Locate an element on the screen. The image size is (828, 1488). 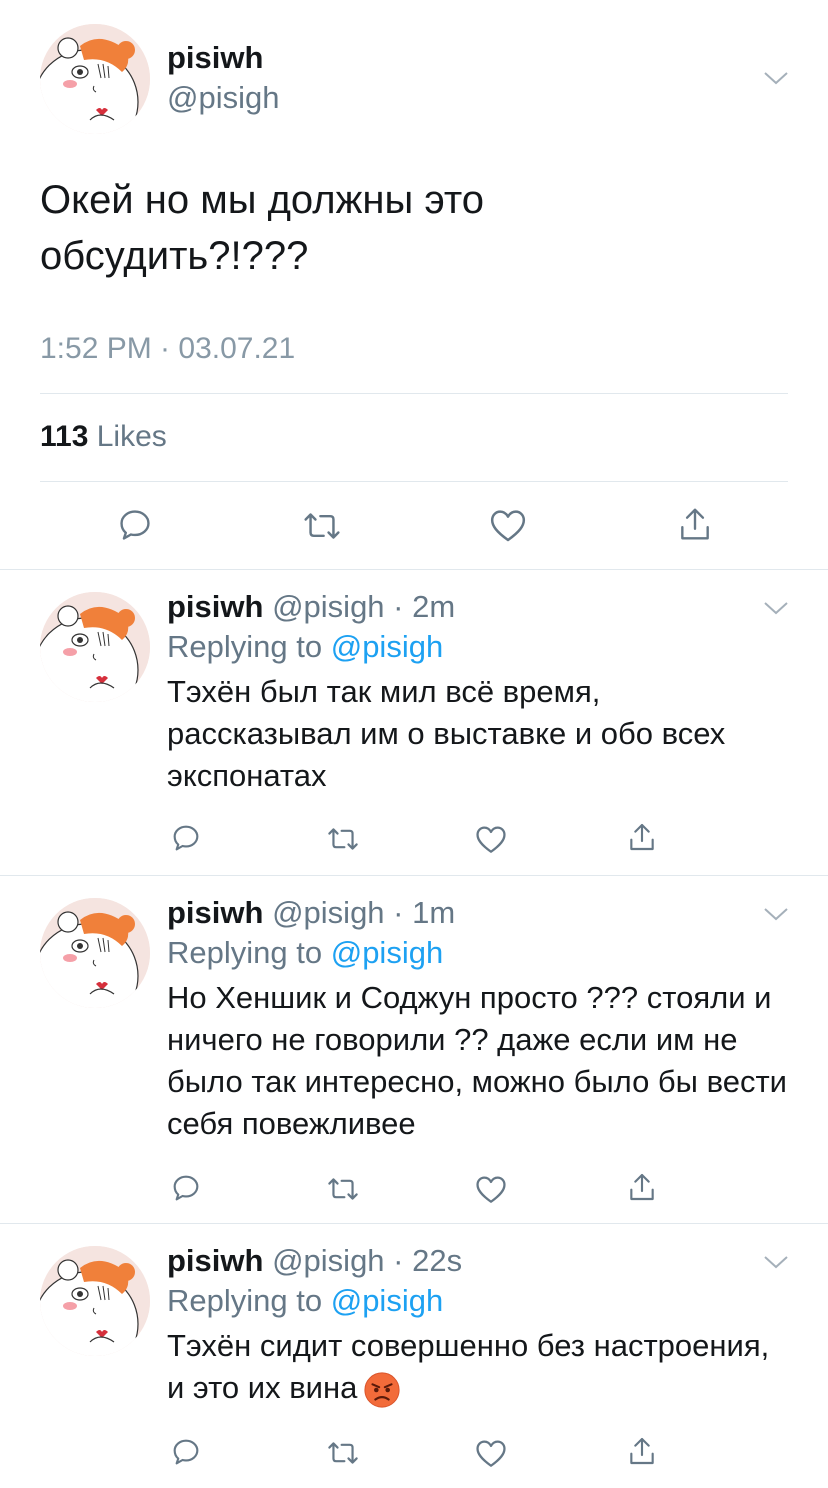
reply-time: 2m is located at coordinates (433, 606).